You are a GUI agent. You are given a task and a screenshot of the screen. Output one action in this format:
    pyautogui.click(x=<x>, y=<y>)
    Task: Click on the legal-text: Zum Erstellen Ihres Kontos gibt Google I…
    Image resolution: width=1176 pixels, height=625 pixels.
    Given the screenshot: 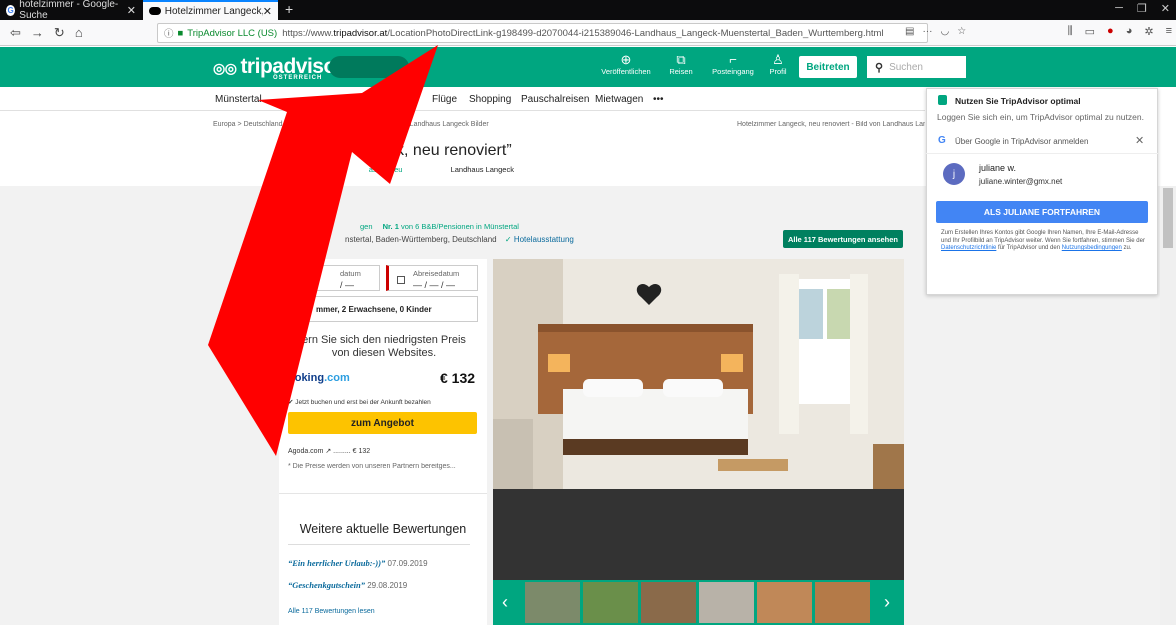 What is the action you would take?
    pyautogui.click(x=1043, y=240)
    